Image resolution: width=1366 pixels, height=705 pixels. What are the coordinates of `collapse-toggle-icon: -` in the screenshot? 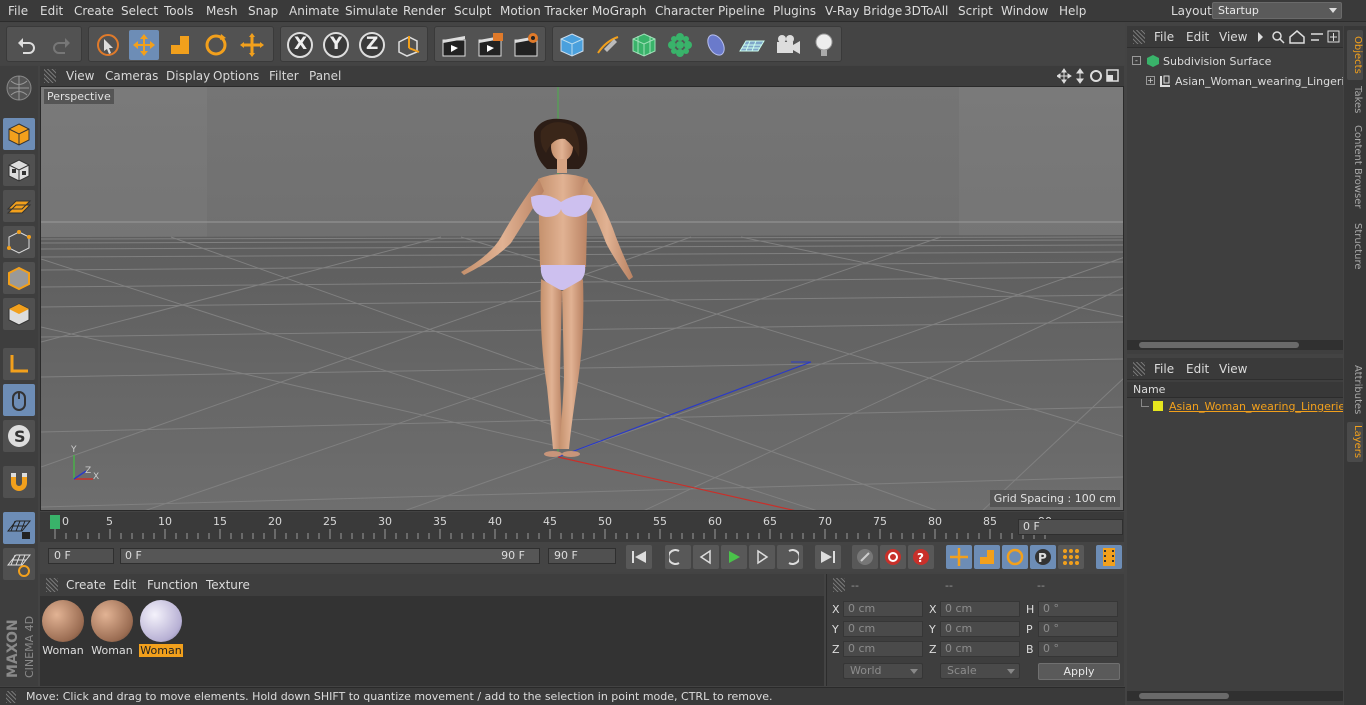 It's located at (1136, 60).